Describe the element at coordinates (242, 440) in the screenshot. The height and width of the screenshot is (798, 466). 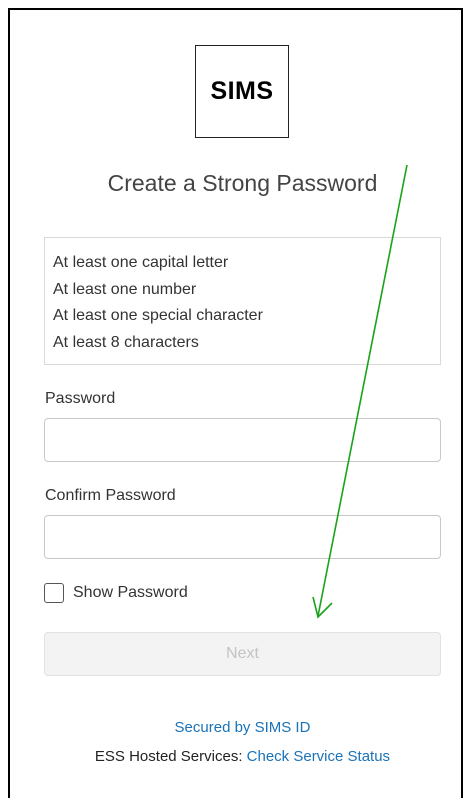
I see `password-input` at that location.